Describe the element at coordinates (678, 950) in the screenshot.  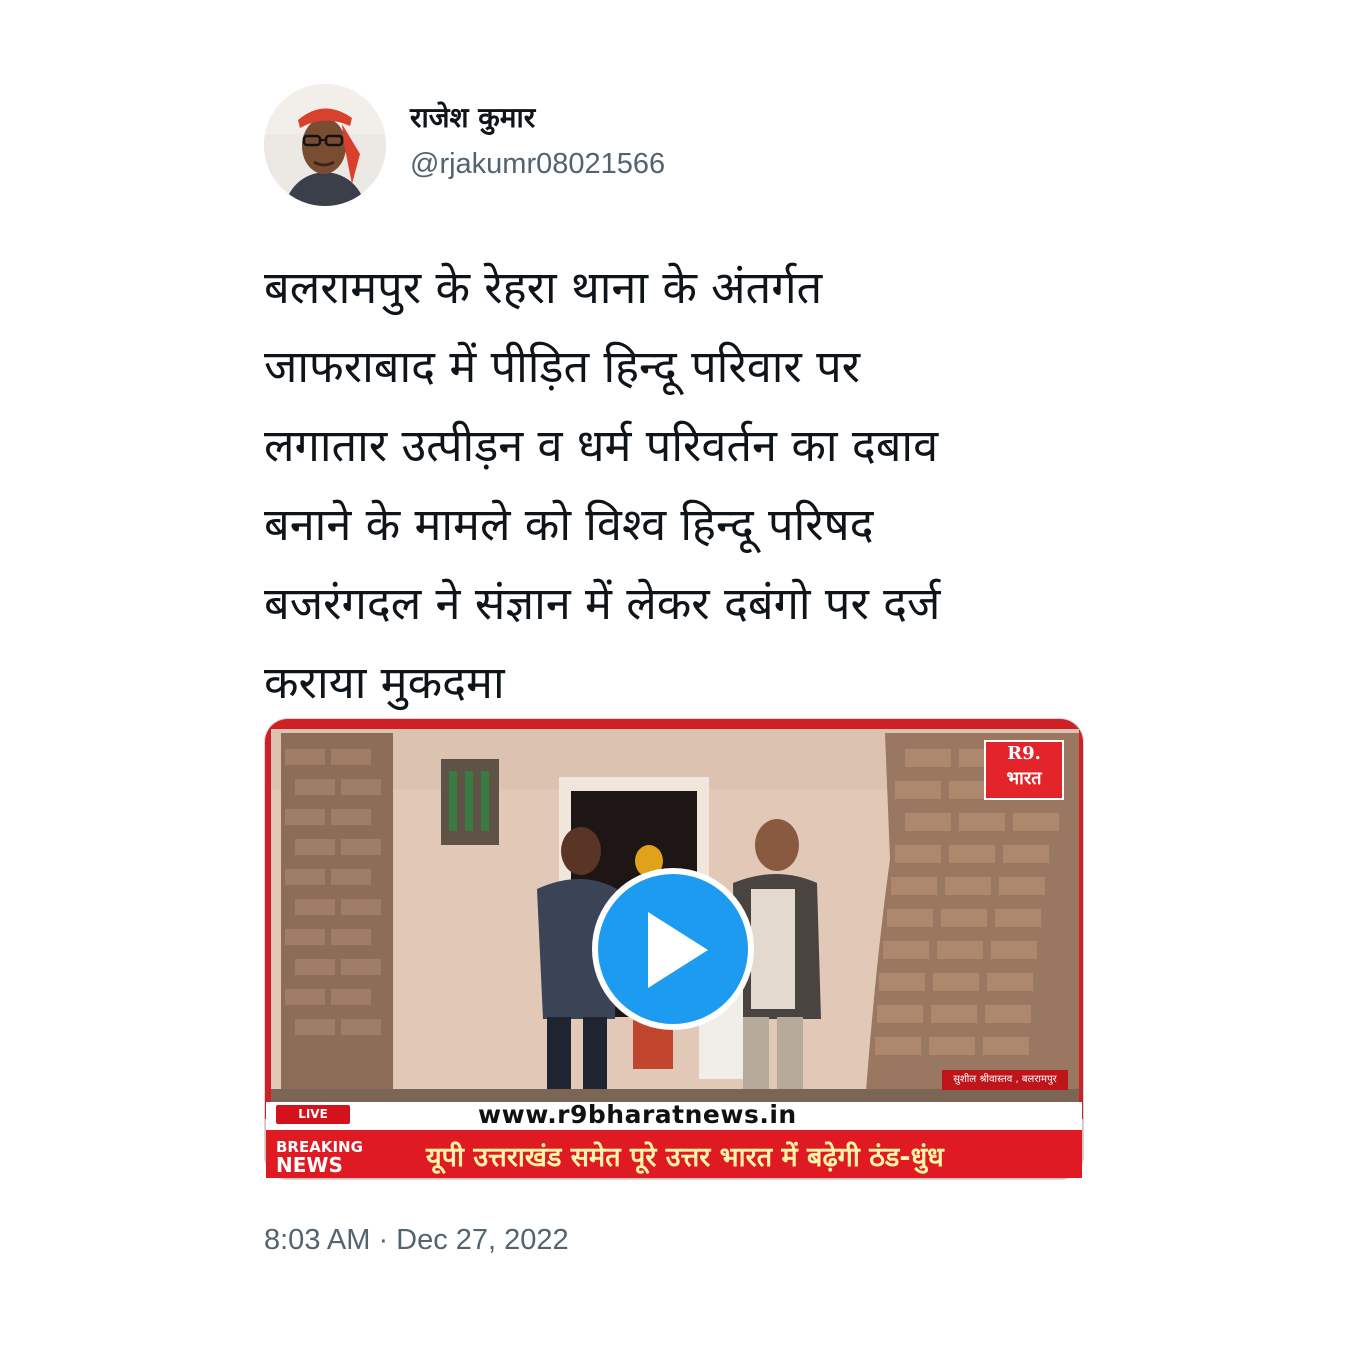
I see `play-icon` at that location.